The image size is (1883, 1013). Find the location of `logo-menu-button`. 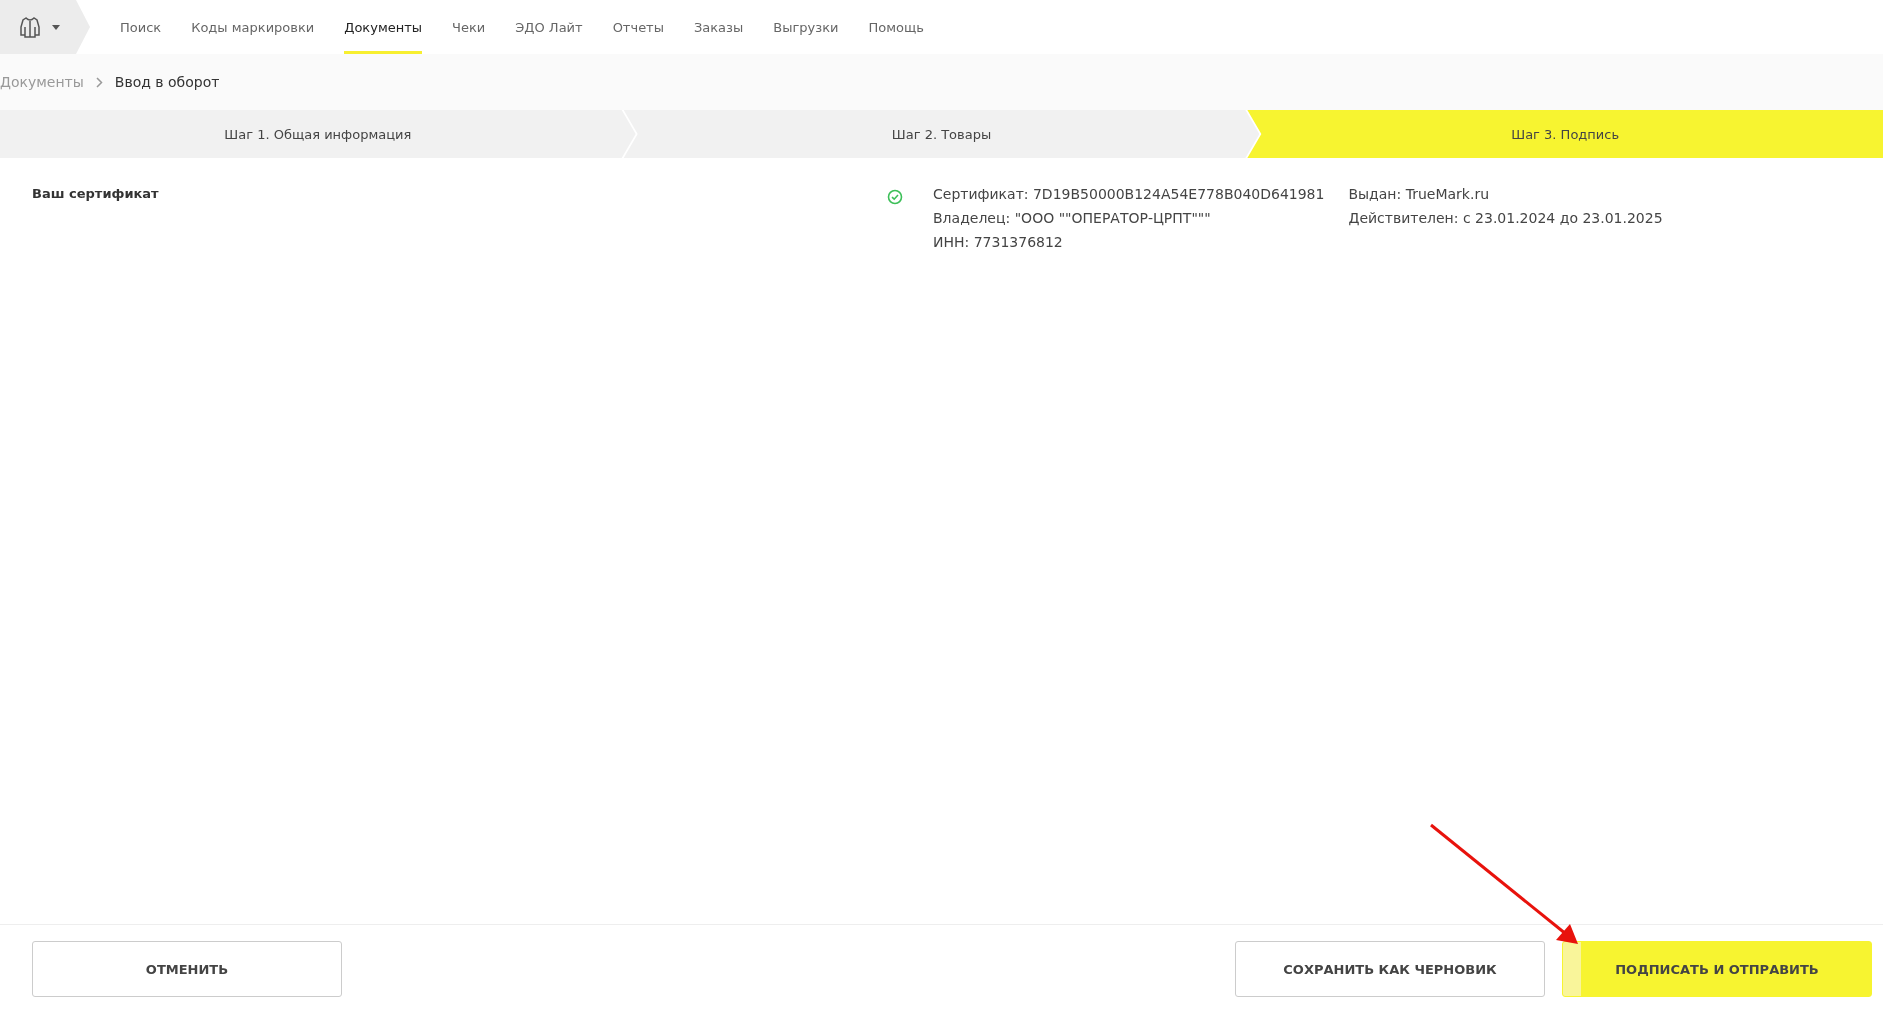

logo-menu-button is located at coordinates (45, 27).